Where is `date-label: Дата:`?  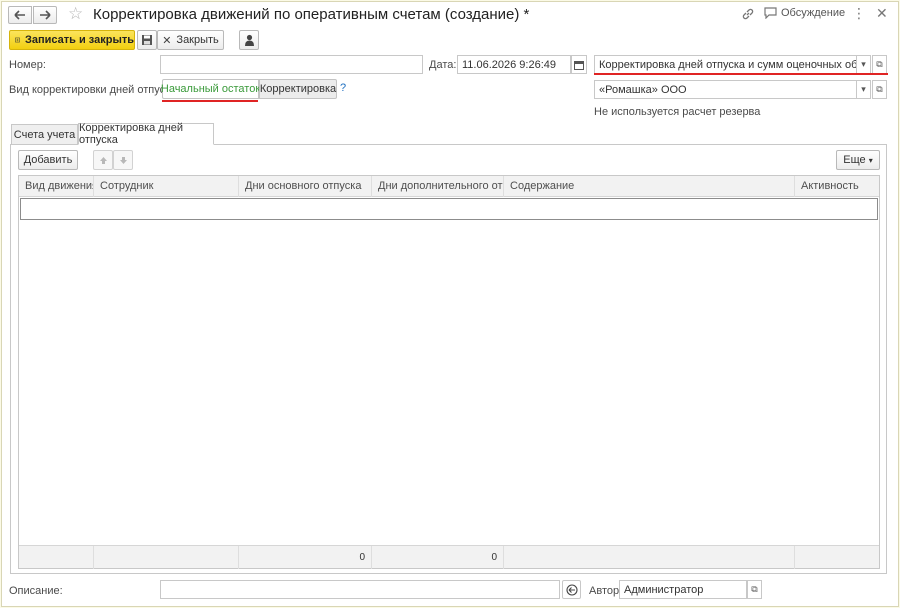 date-label: Дата: is located at coordinates (443, 65).